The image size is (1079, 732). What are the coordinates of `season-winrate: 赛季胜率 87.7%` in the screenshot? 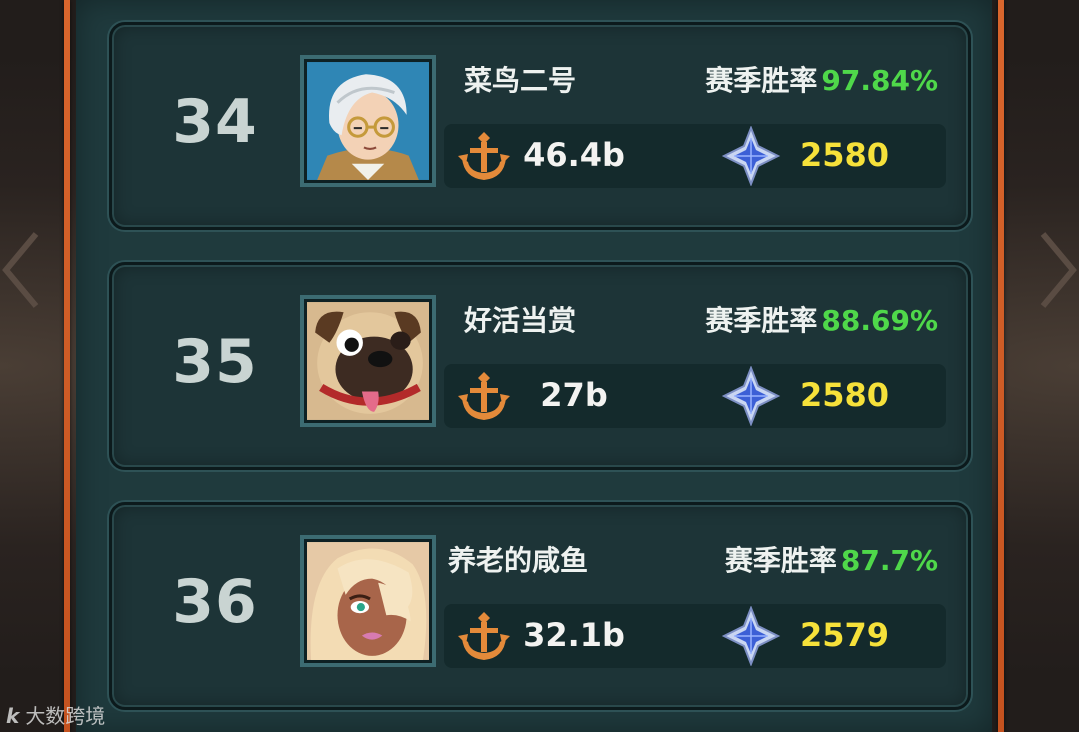 It's located at (831, 559).